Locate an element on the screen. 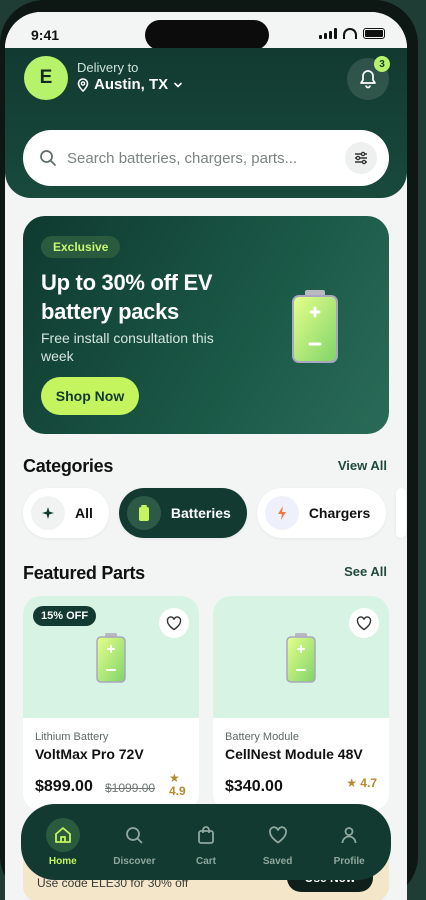  chevron-down-icon is located at coordinates (178, 85).